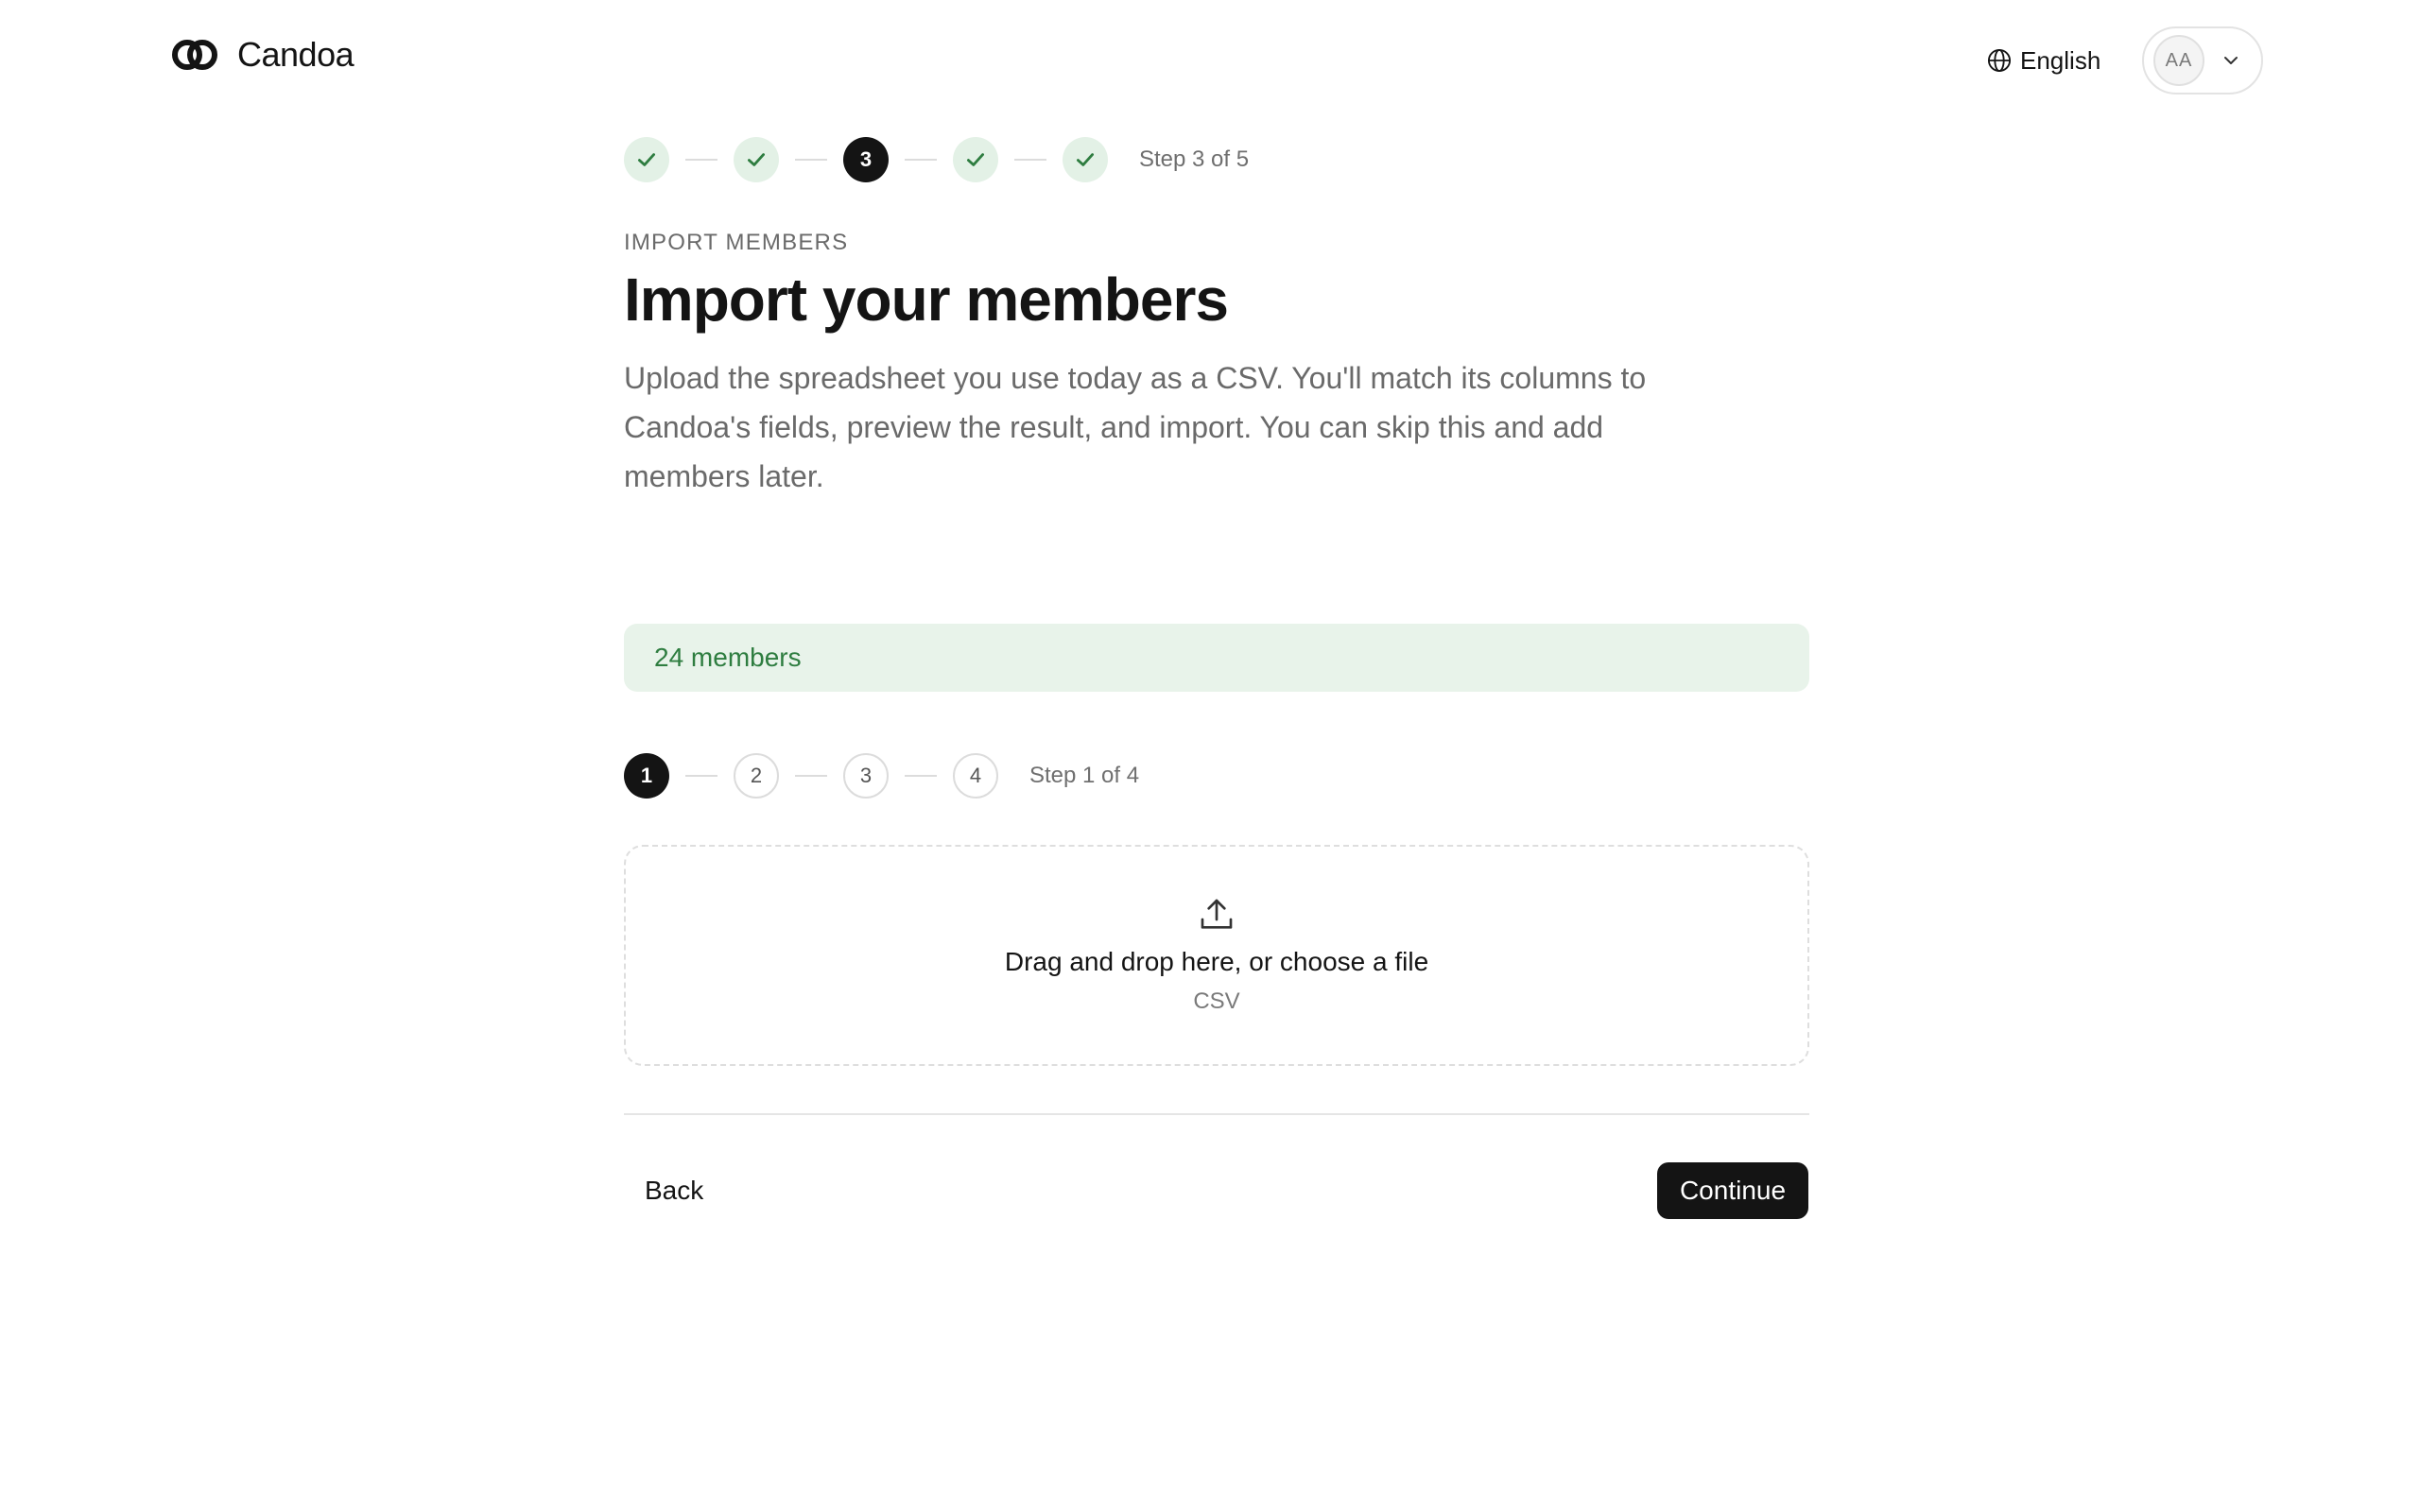 The width and height of the screenshot is (2420, 1512). I want to click on brand: Candoa, so click(262, 54).